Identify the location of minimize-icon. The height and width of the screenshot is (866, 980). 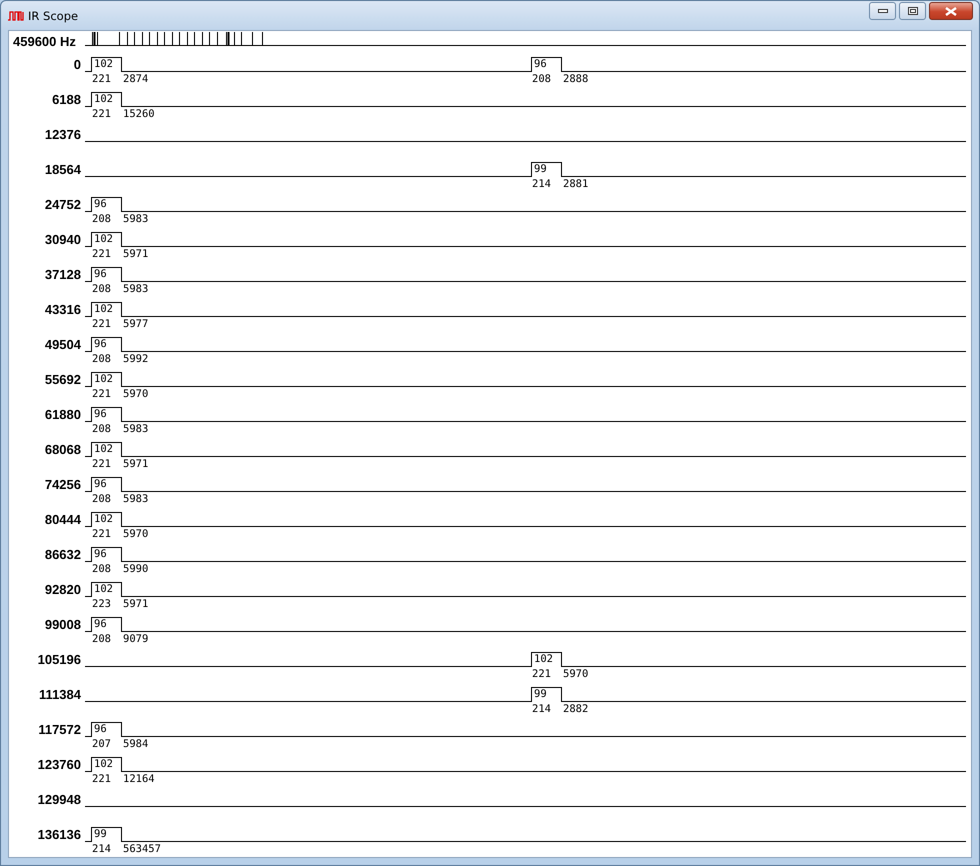
(883, 11).